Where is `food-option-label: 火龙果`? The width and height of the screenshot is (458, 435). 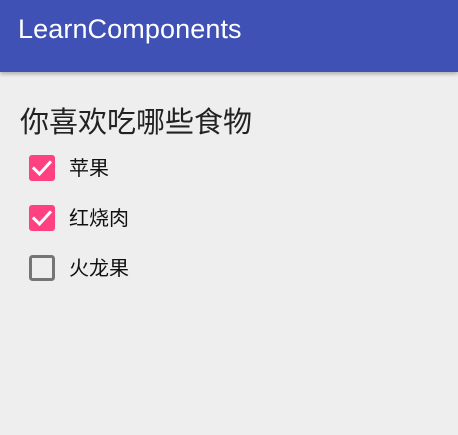
food-option-label: 火龙果 is located at coordinates (99, 268).